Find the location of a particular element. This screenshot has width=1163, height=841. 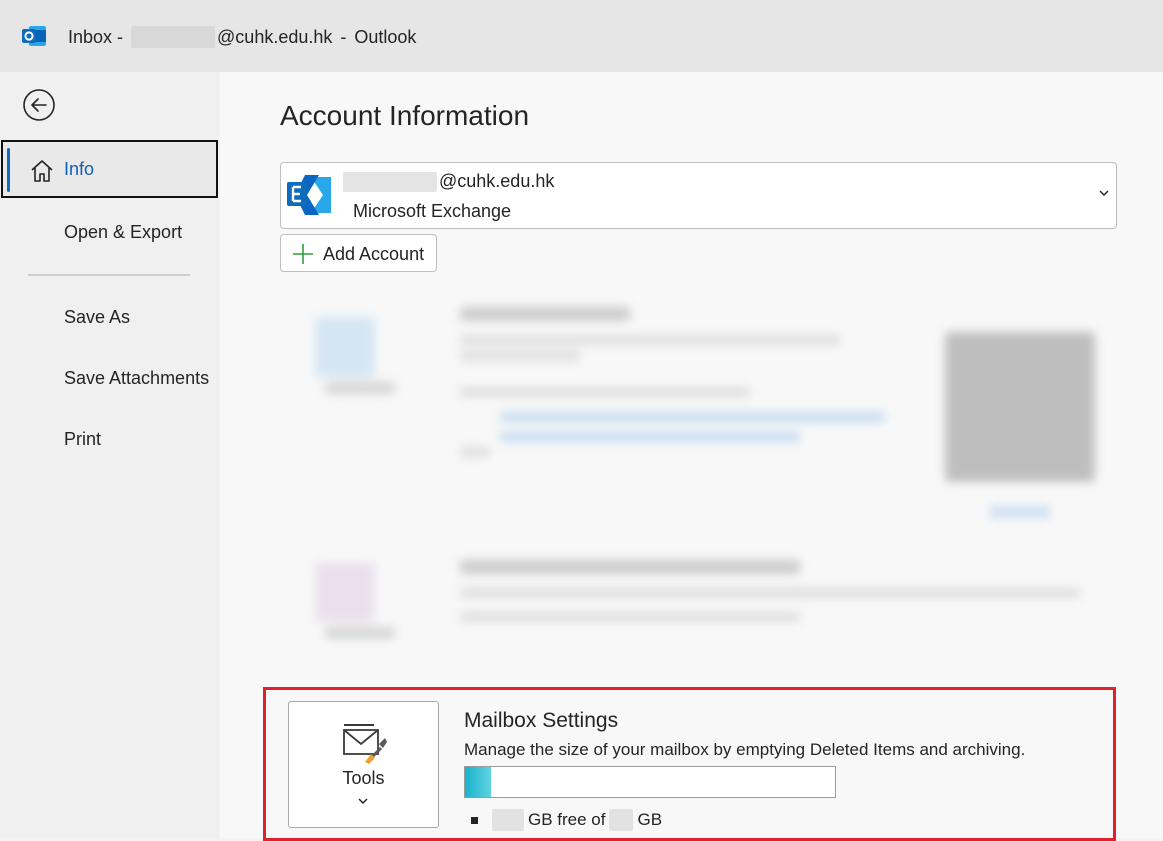

tools-label: Tools is located at coordinates (363, 778).